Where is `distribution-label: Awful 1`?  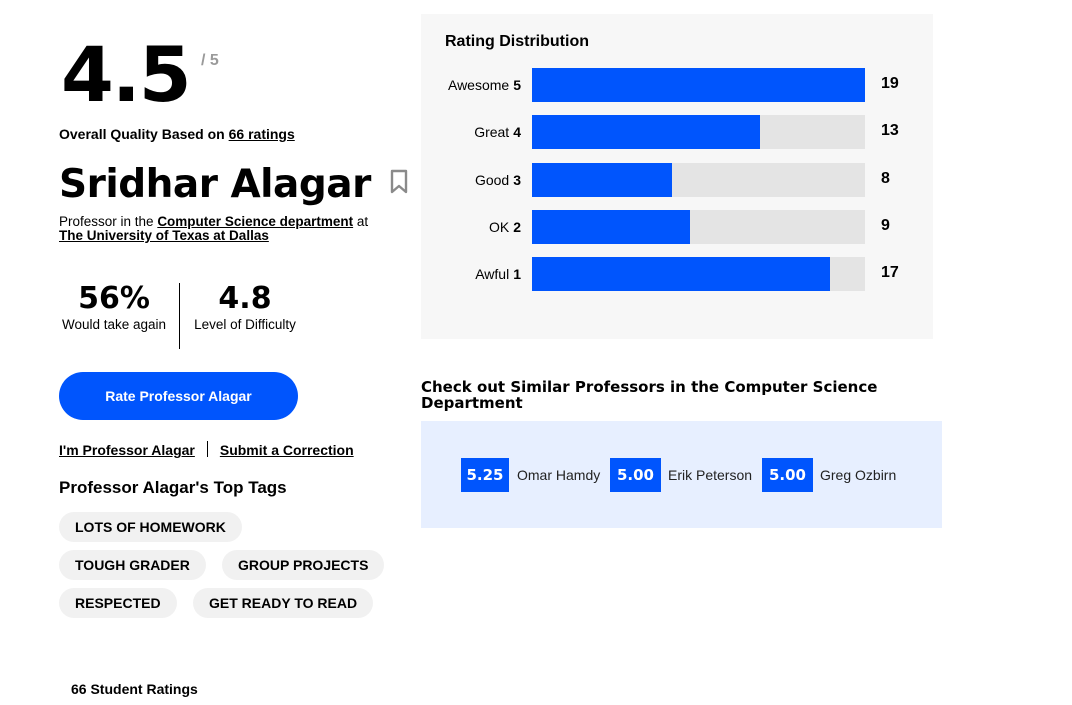 distribution-label: Awful 1 is located at coordinates (498, 274).